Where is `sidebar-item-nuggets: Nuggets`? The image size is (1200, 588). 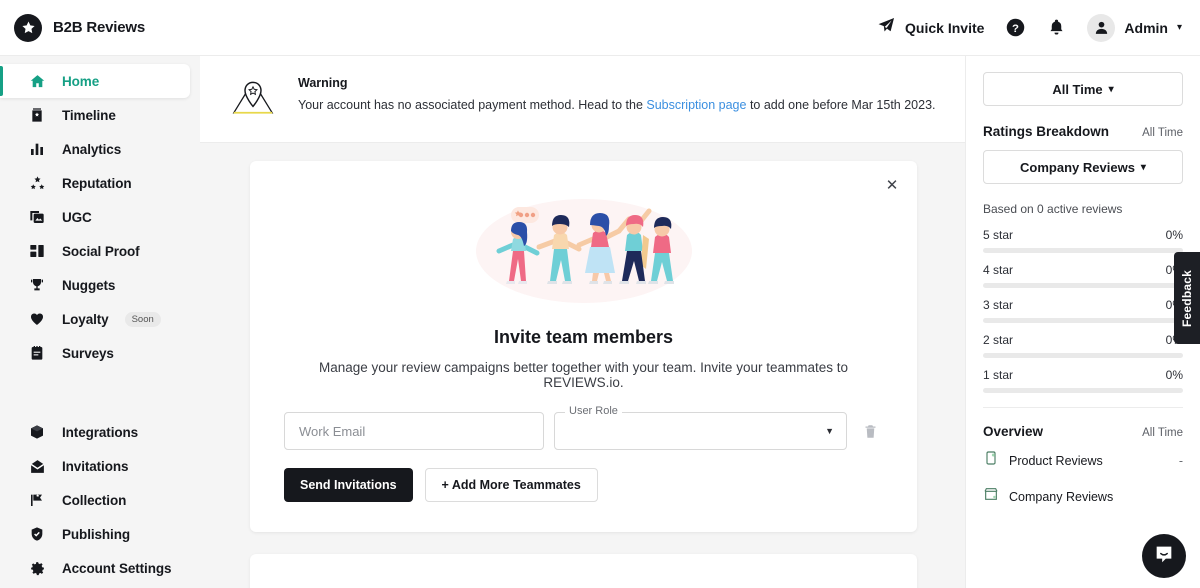 sidebar-item-nuggets: Nuggets is located at coordinates (95, 285).